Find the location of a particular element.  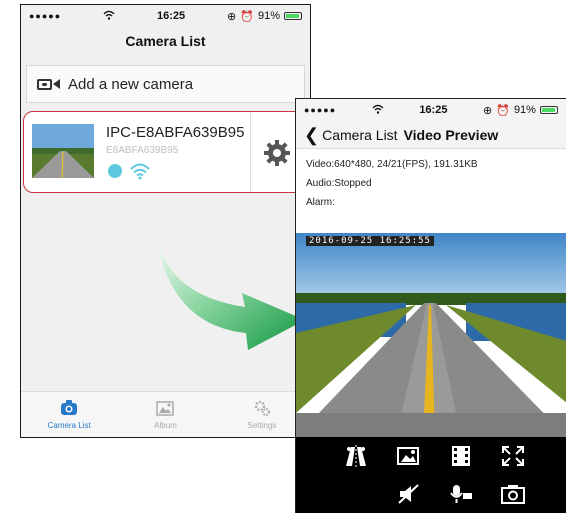

audio-info: Audio:Stopped is located at coordinates (339, 183).